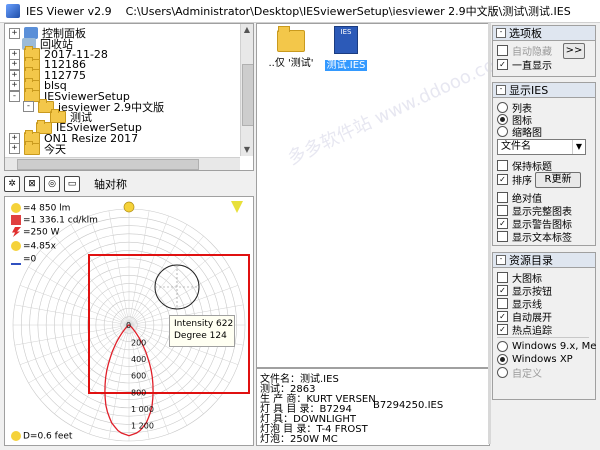  What do you see at coordinates (502, 197) in the screenshot?
I see `absolute-checkbox` at bounding box center [502, 197].